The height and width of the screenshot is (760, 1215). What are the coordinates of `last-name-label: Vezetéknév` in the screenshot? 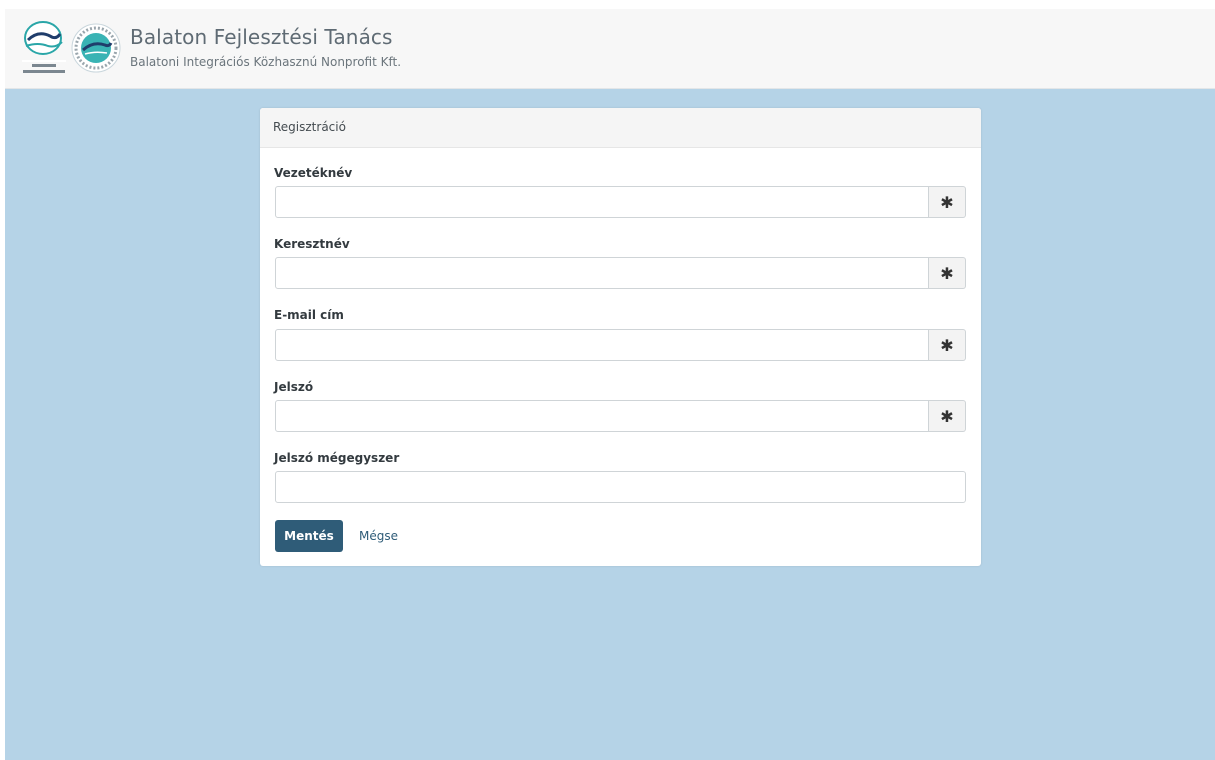 It's located at (313, 173).